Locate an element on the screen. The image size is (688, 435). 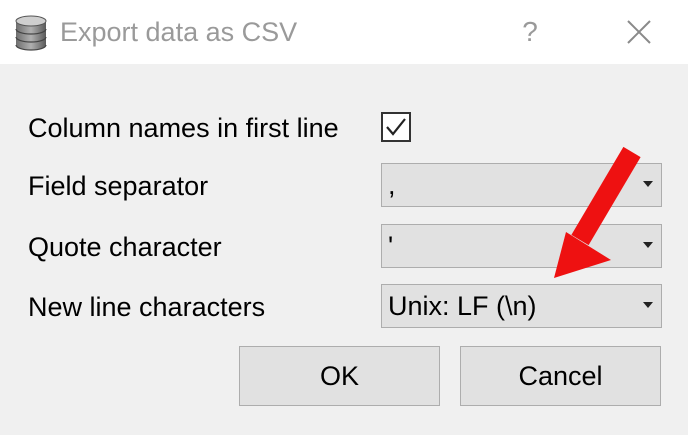
new-line-label: New line characters is located at coordinates (147, 307).